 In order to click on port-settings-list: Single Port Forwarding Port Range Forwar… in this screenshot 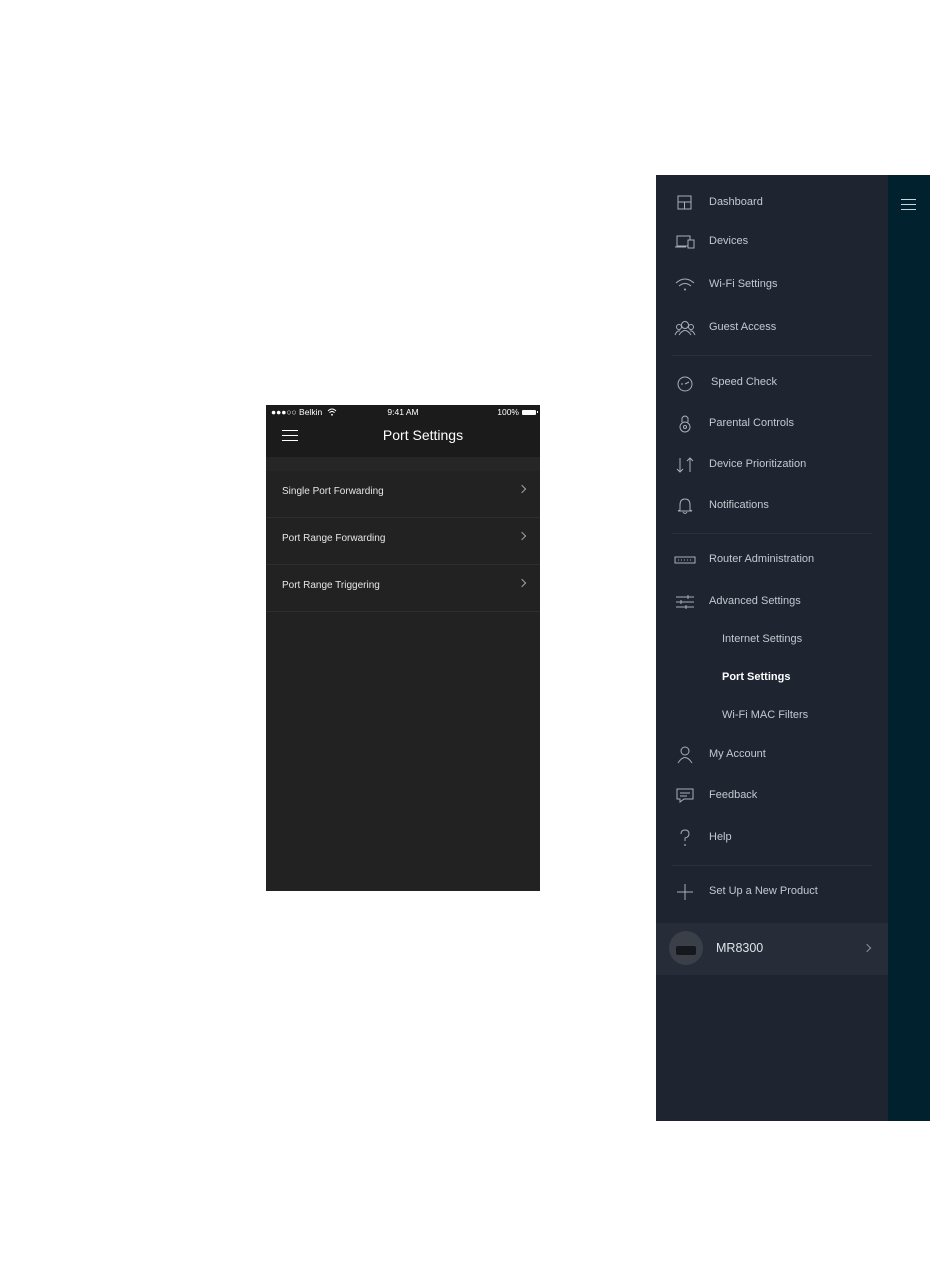, I will do `click(403, 541)`.